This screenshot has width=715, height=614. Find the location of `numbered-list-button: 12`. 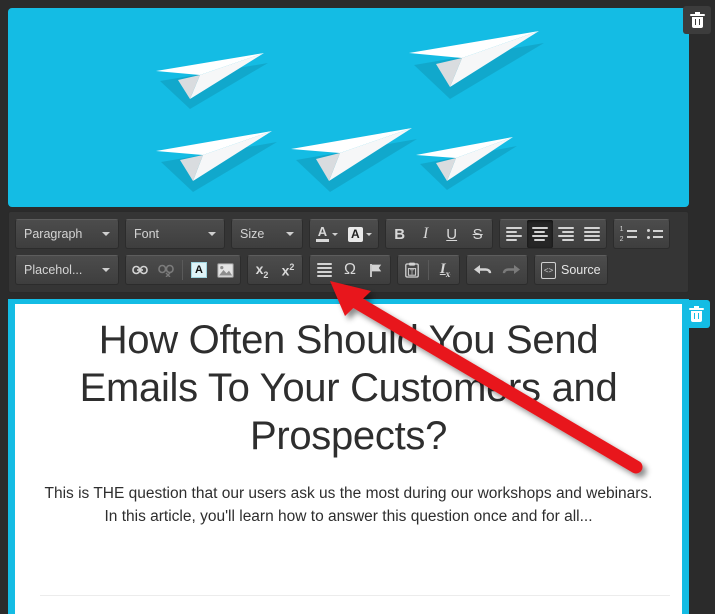

numbered-list-button: 12 is located at coordinates (628, 234).